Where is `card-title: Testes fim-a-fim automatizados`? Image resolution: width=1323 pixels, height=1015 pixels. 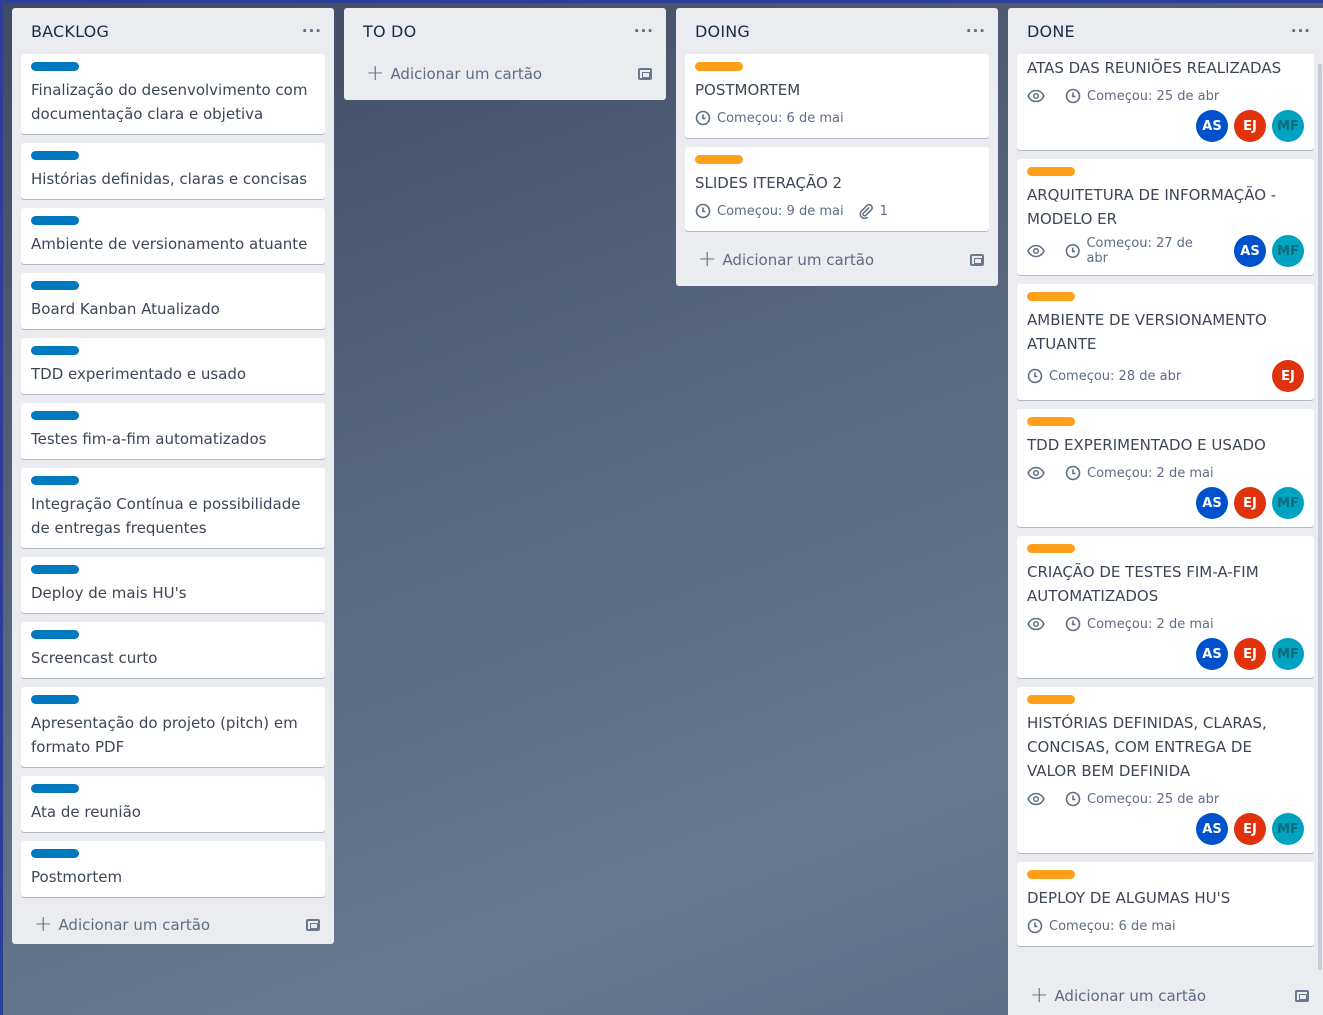
card-title: Testes fim-a-fim automatizados is located at coordinates (149, 439).